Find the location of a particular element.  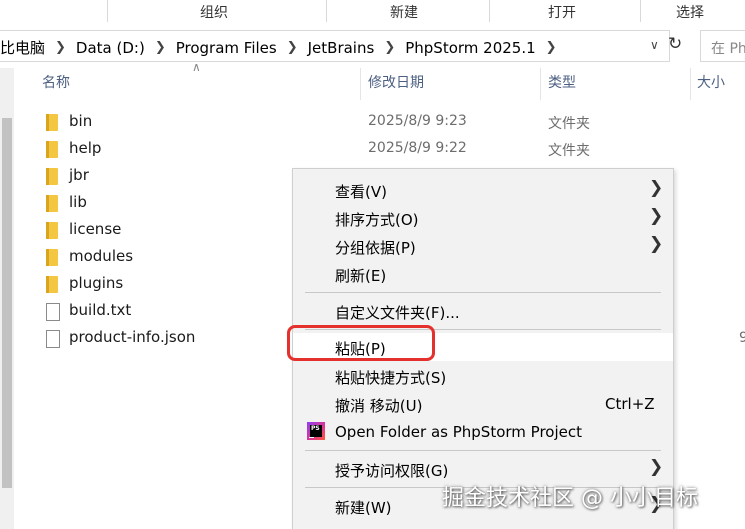

menu-item-view: 查看(V) ❯ is located at coordinates (483, 190).